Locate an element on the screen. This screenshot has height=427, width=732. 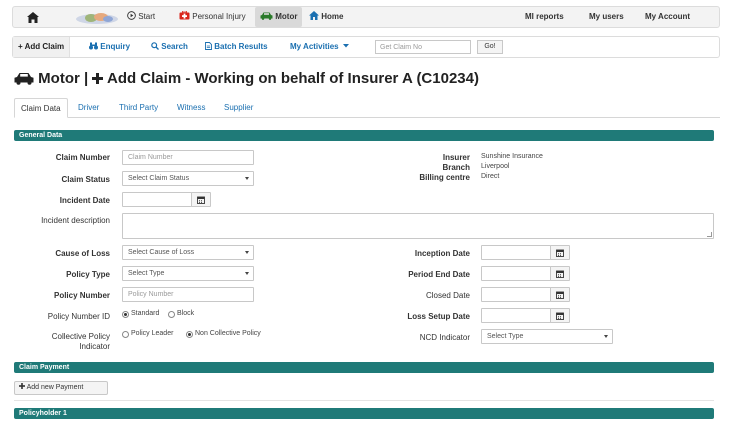
radio-policy-leader-label: Policy Leader is located at coordinates (152, 333).